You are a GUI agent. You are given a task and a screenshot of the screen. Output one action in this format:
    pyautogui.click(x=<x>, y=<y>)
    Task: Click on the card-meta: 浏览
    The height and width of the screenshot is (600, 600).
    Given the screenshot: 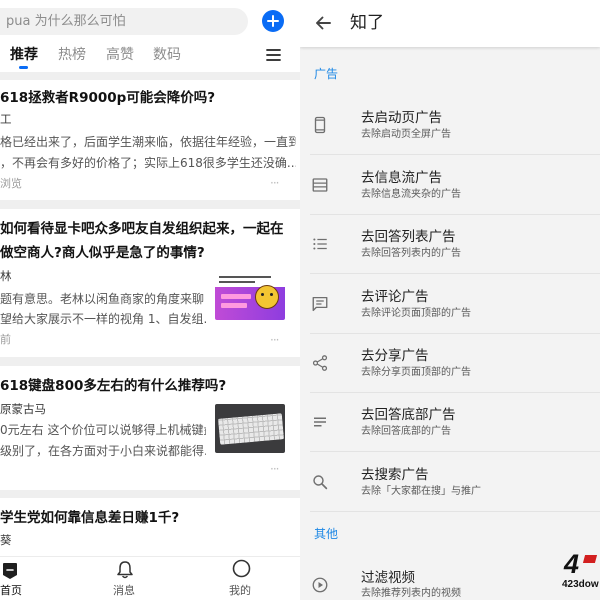 What is the action you would take?
    pyautogui.click(x=11, y=183)
    